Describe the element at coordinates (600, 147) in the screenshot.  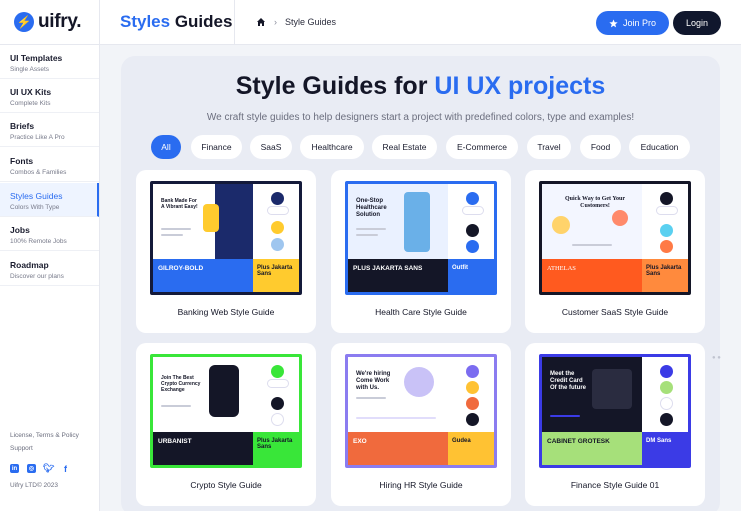
I see `filter-chip-food: Food` at that location.